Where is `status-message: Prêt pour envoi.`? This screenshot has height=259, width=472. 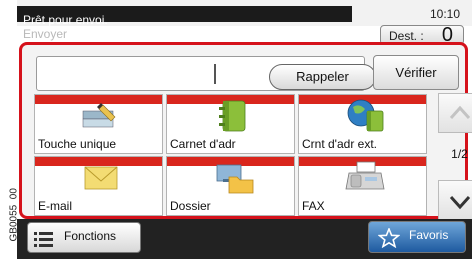
status-message: Prêt pour envoi. is located at coordinates (65, 20).